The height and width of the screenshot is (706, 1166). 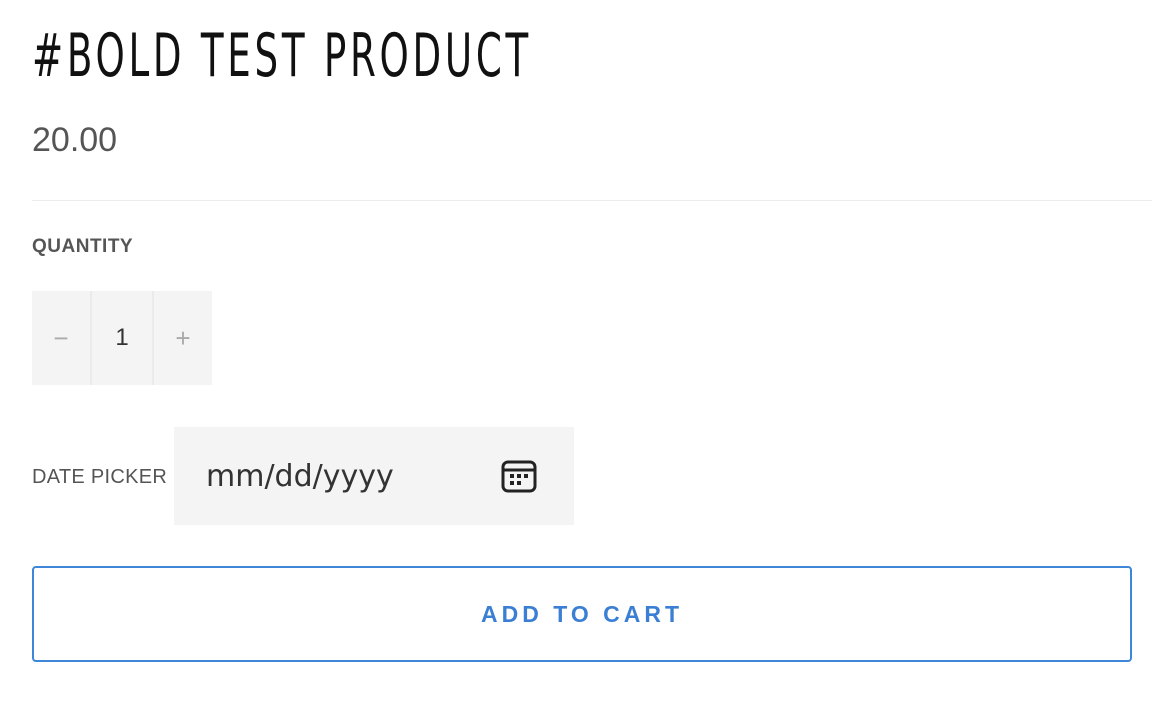 I want to click on date-picker-field, so click(x=374, y=476).